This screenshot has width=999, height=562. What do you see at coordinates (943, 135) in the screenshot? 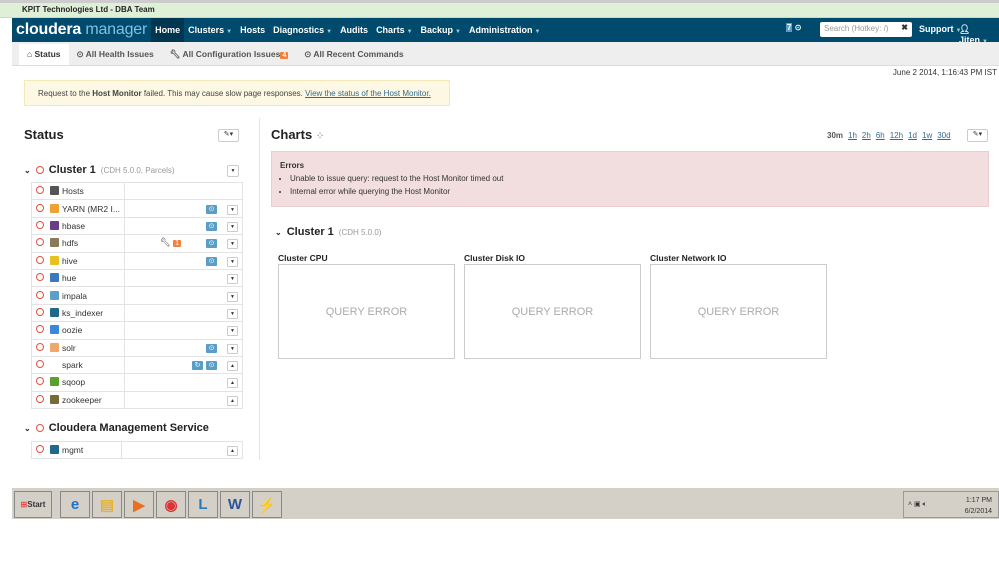
I see `range-30d: 30d` at bounding box center [943, 135].